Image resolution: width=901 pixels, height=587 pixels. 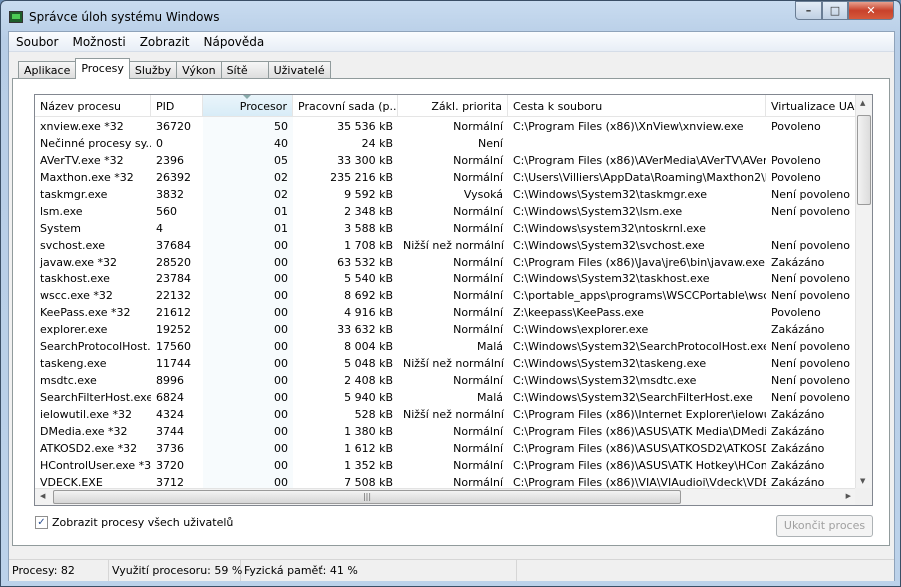 What do you see at coordinates (811, 229) in the screenshot?
I see `cell-uac` at bounding box center [811, 229].